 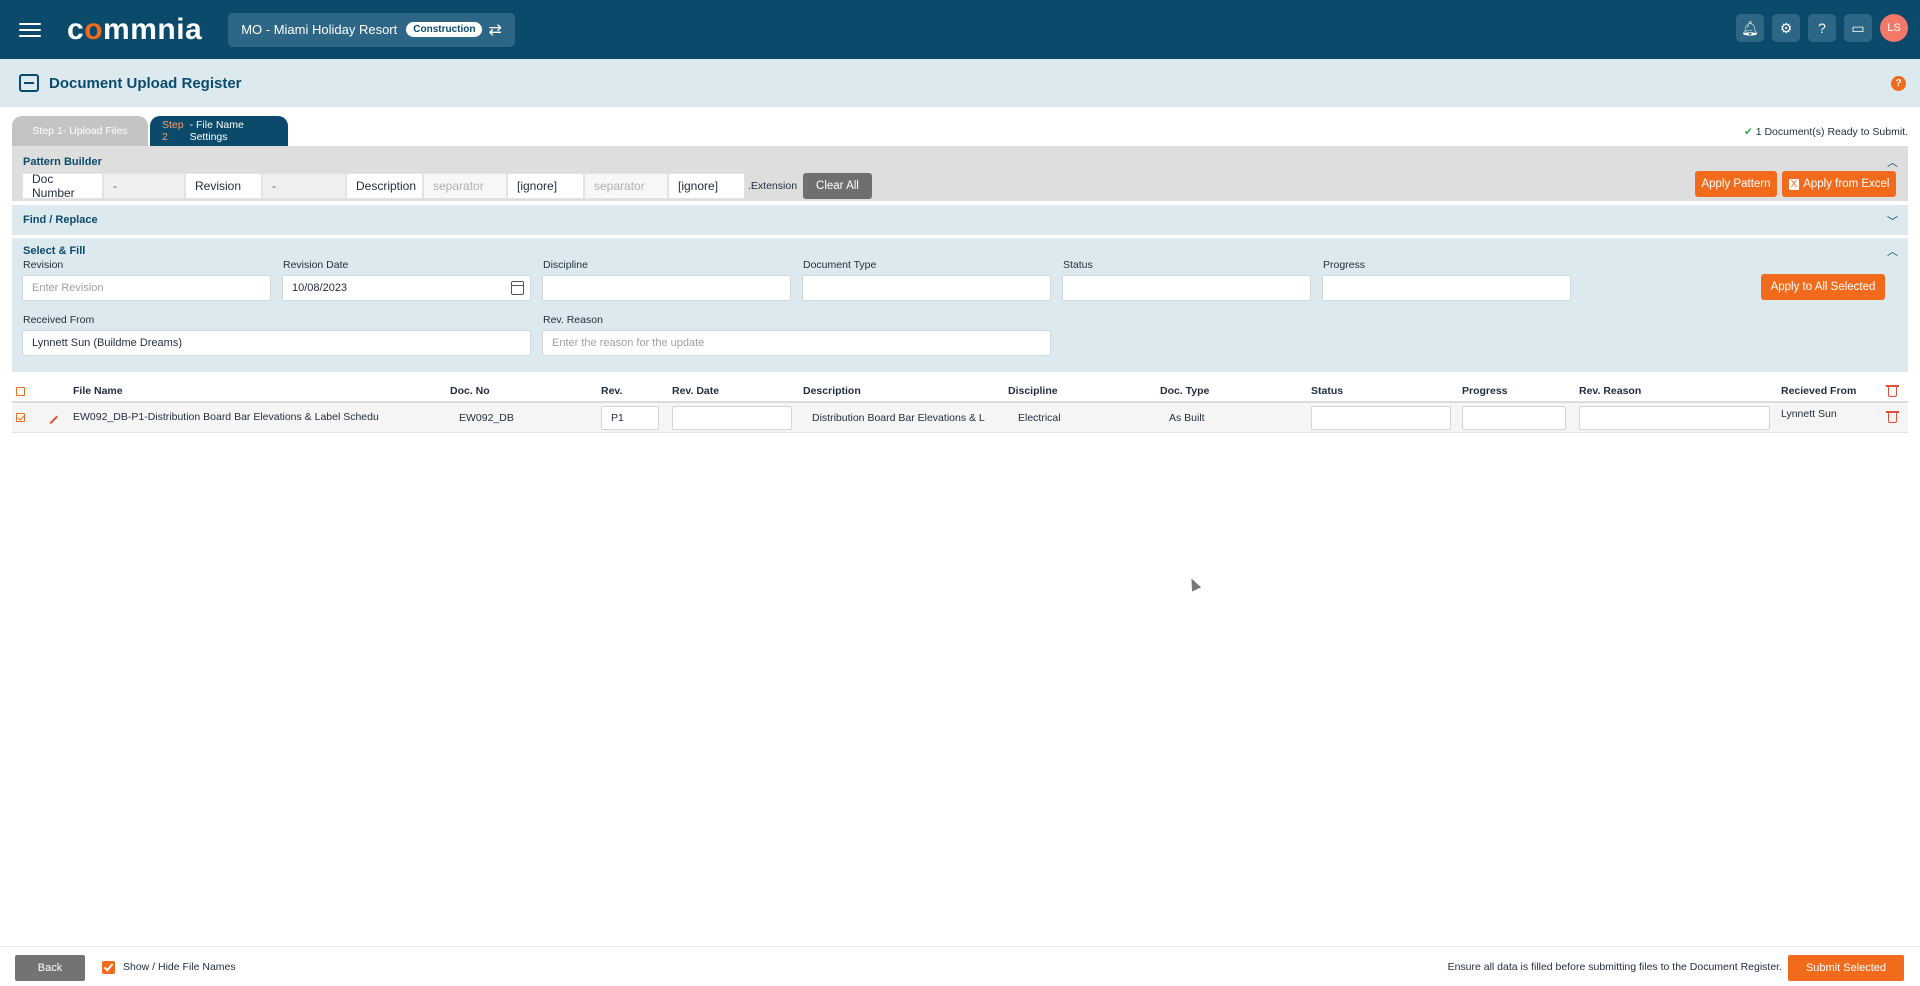 What do you see at coordinates (406, 288) in the screenshot?
I see `revision-date-input: 10/08/2023` at bounding box center [406, 288].